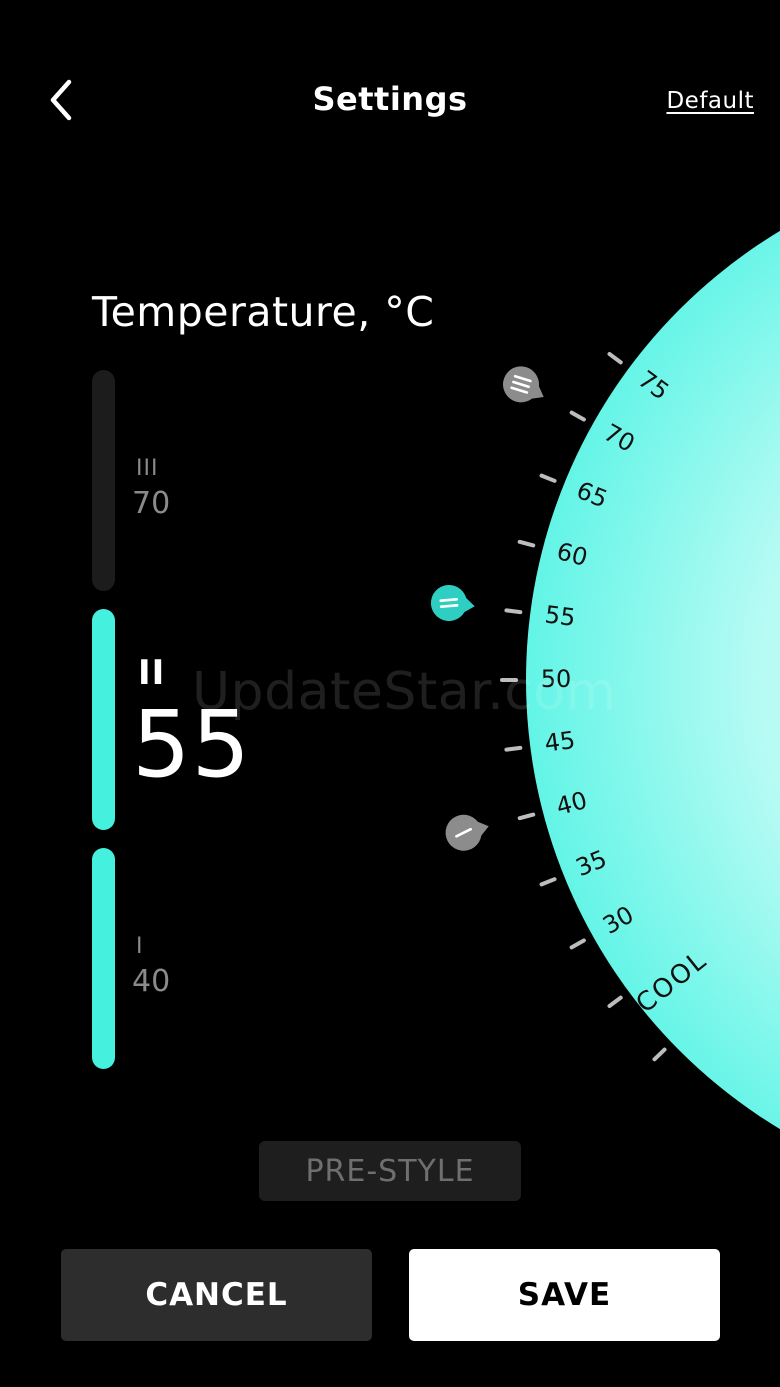 This screenshot has height=1387, width=780. Describe the element at coordinates (453, 603) in the screenshot. I see `dial-marker-ii` at that location.